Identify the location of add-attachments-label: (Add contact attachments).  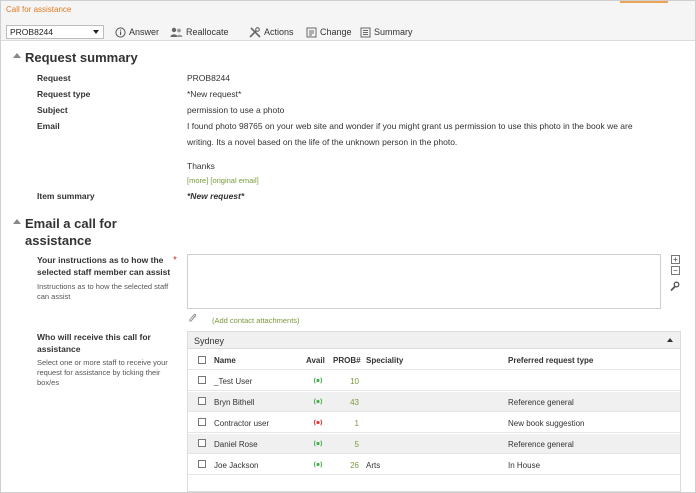
(256, 320).